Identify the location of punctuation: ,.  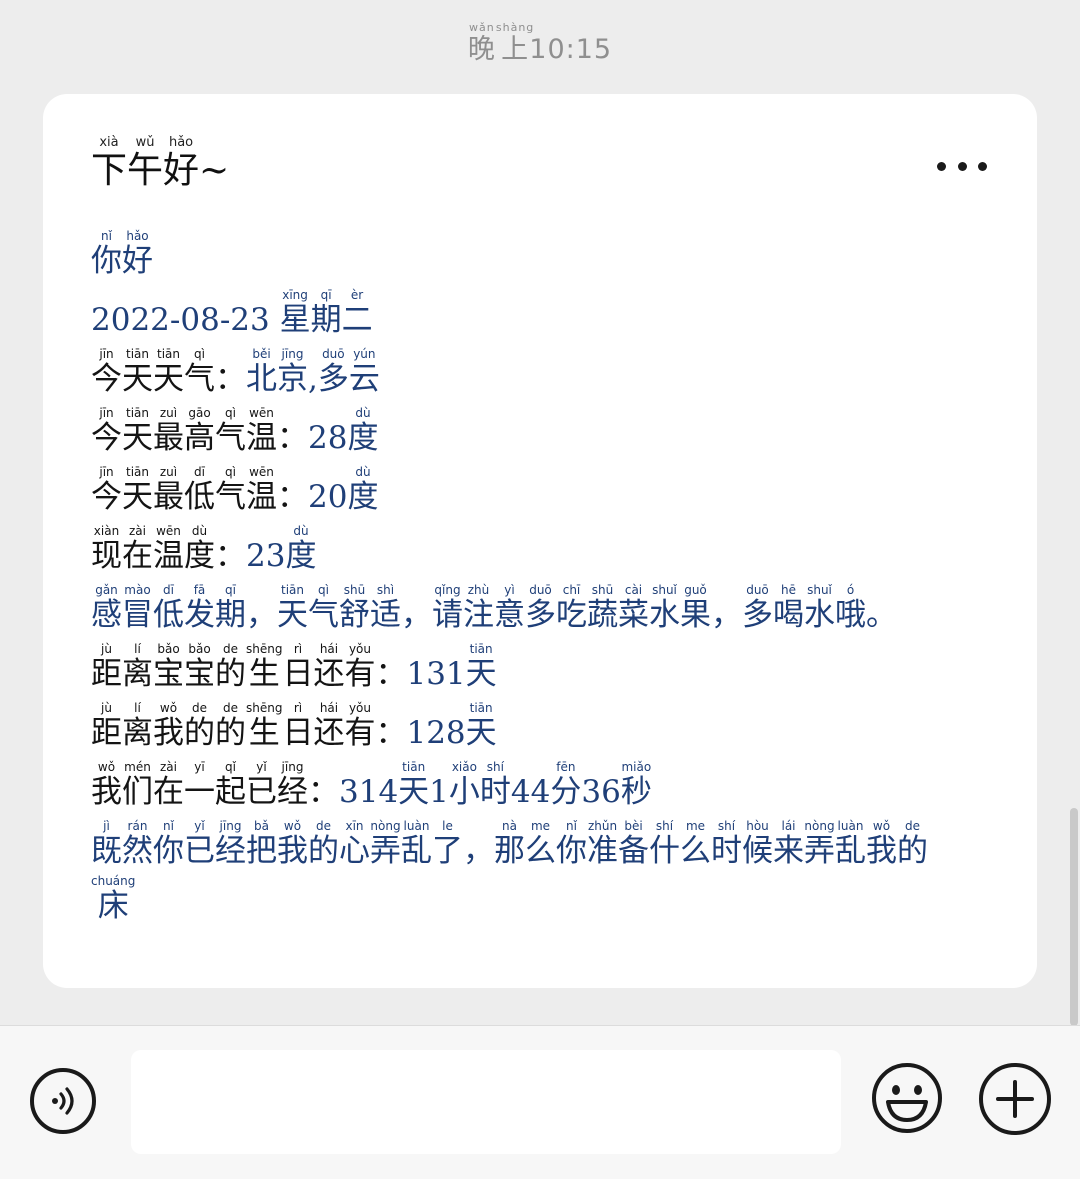
(313, 379).